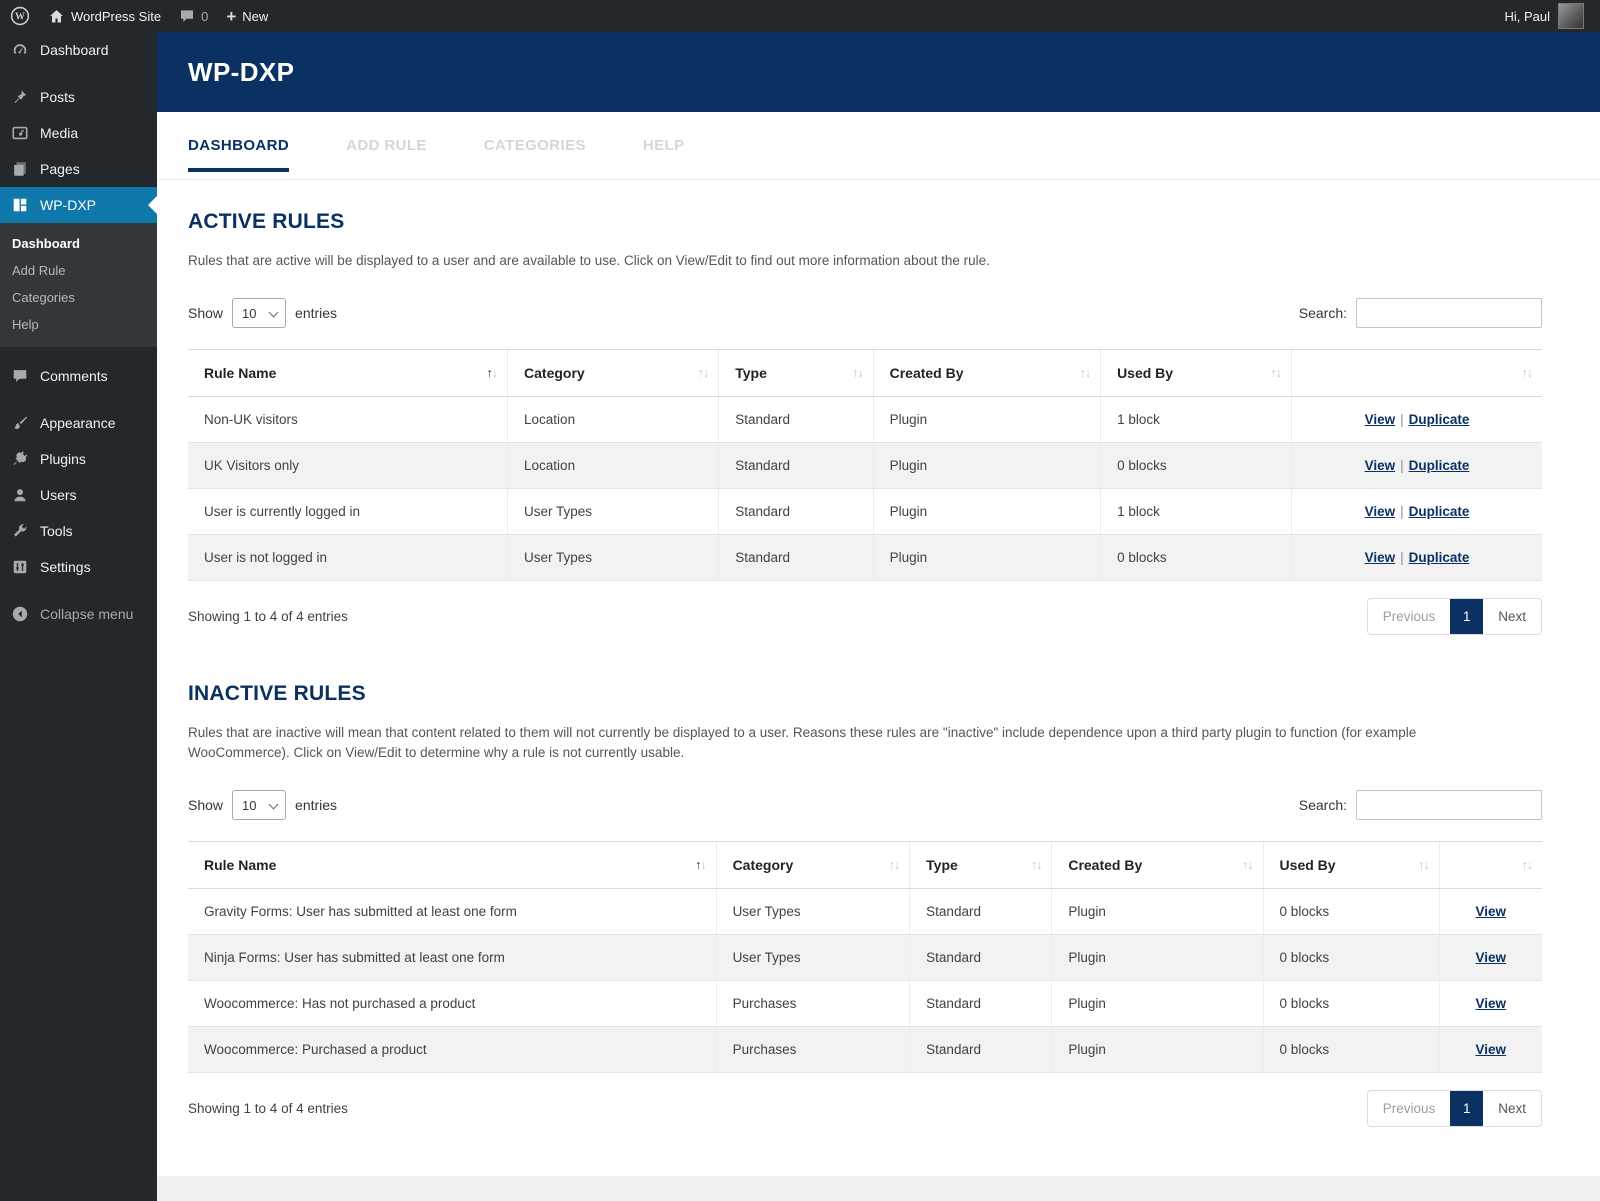 The height and width of the screenshot is (1201, 1600). I want to click on pushpin-icon, so click(20, 97).